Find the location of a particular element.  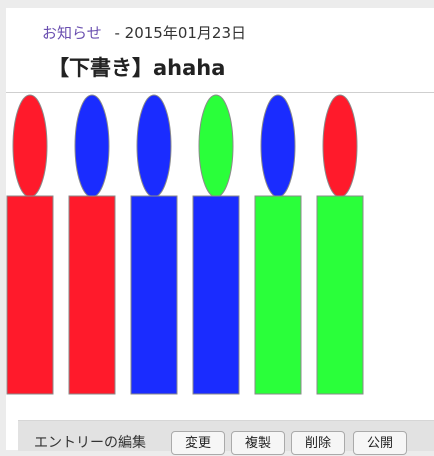

edit-button: 変更 is located at coordinates (198, 443).